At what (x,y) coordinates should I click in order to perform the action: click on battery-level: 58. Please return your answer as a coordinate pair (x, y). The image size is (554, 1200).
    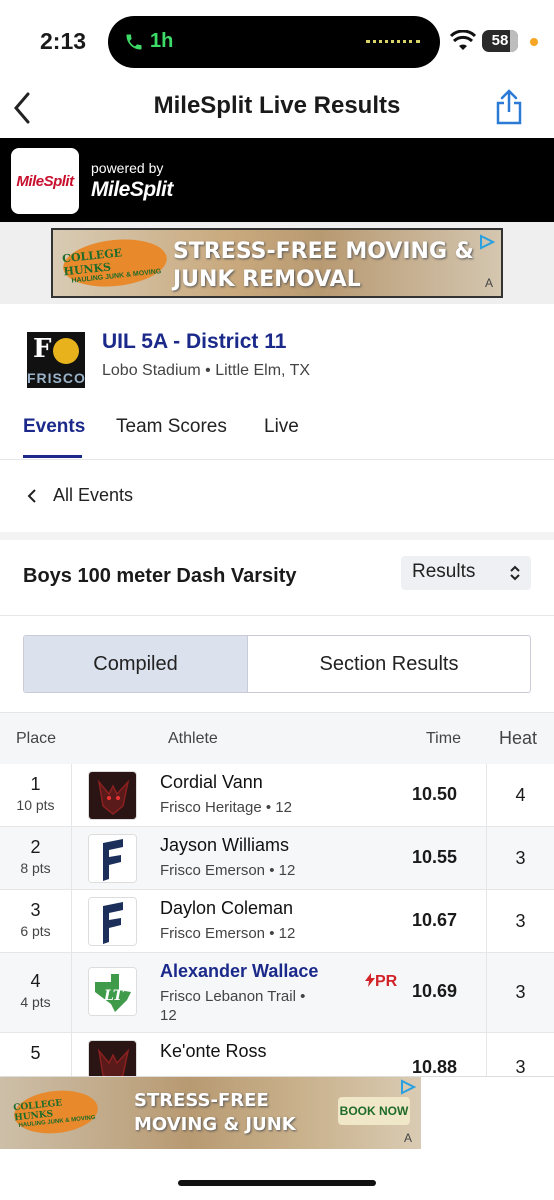
    Looking at the image, I should click on (500, 40).